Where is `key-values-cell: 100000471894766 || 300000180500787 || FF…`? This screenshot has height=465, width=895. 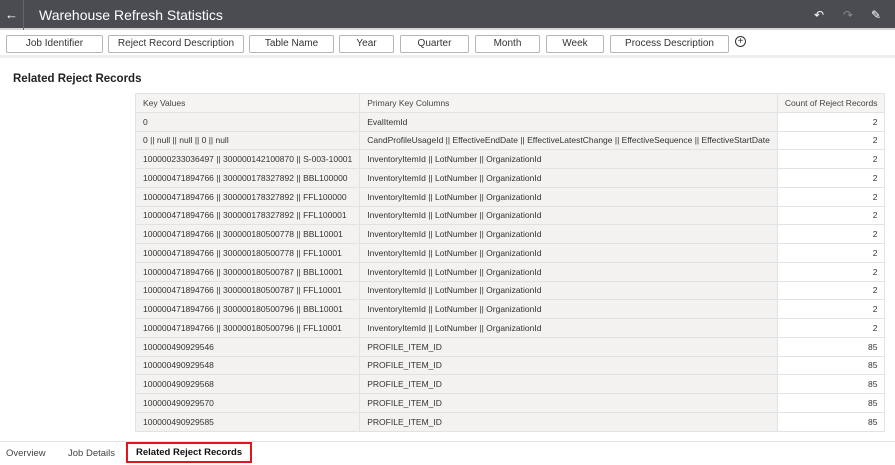
key-values-cell: 100000471894766 || 300000180500787 || FF… is located at coordinates (247, 290).